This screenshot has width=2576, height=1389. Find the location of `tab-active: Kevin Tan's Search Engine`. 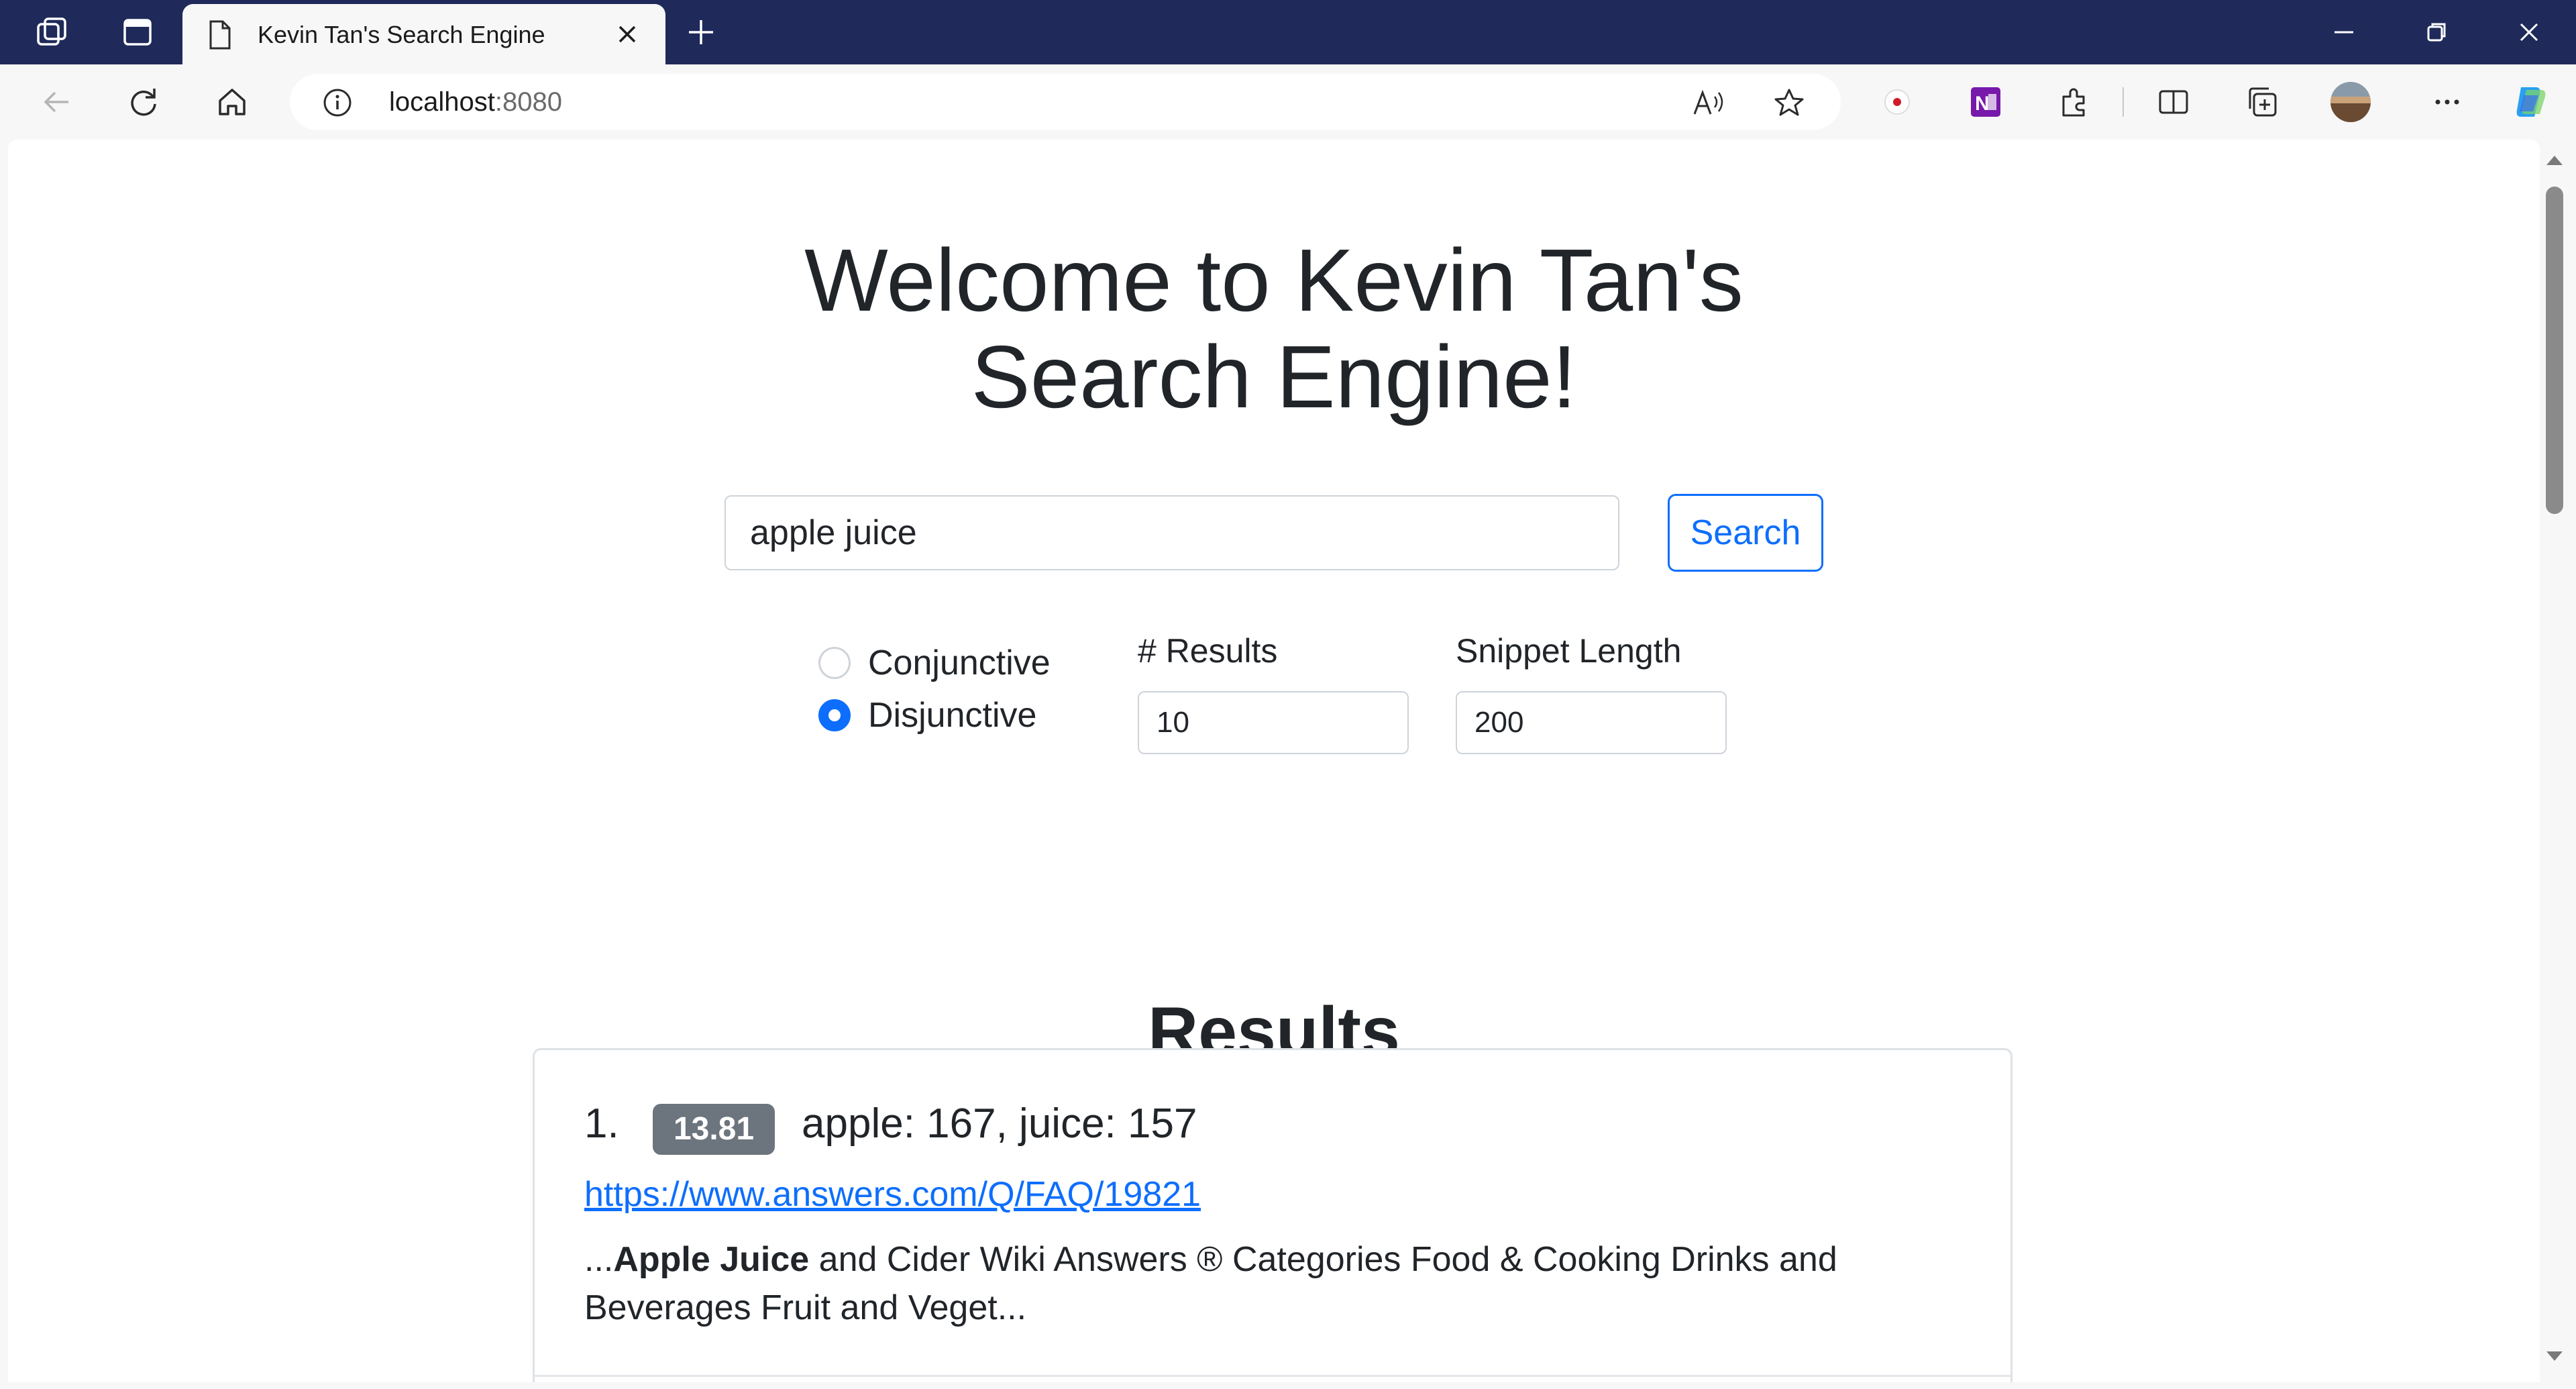

tab-active: Kevin Tan's Search Engine is located at coordinates (423, 34).